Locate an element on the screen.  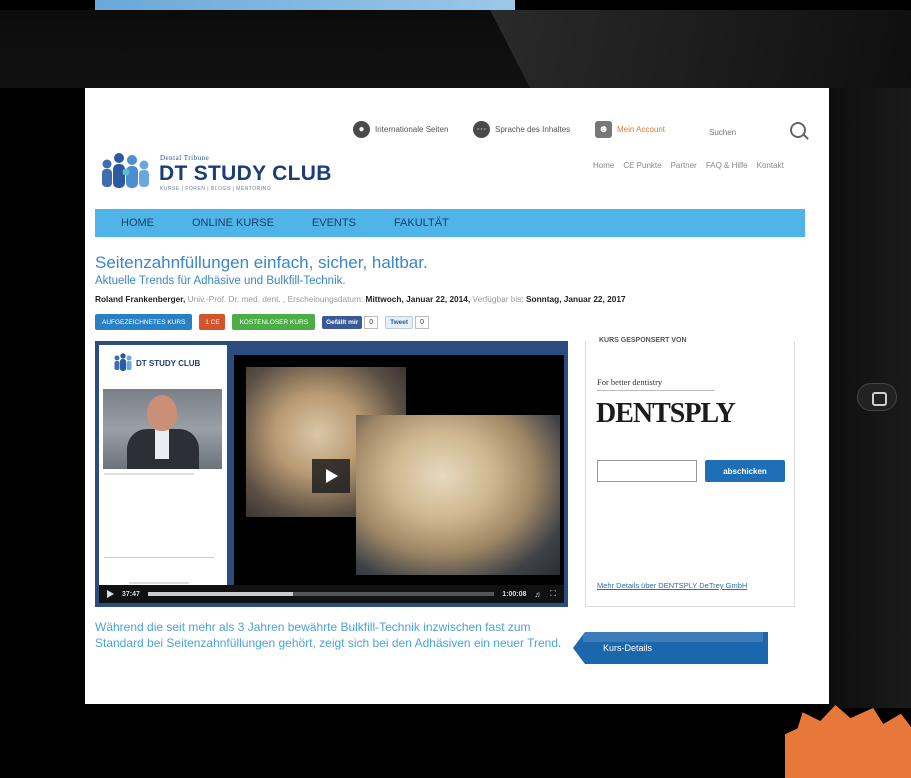
nav-fakultaet: FAKULTÄT is located at coordinates (421, 223).